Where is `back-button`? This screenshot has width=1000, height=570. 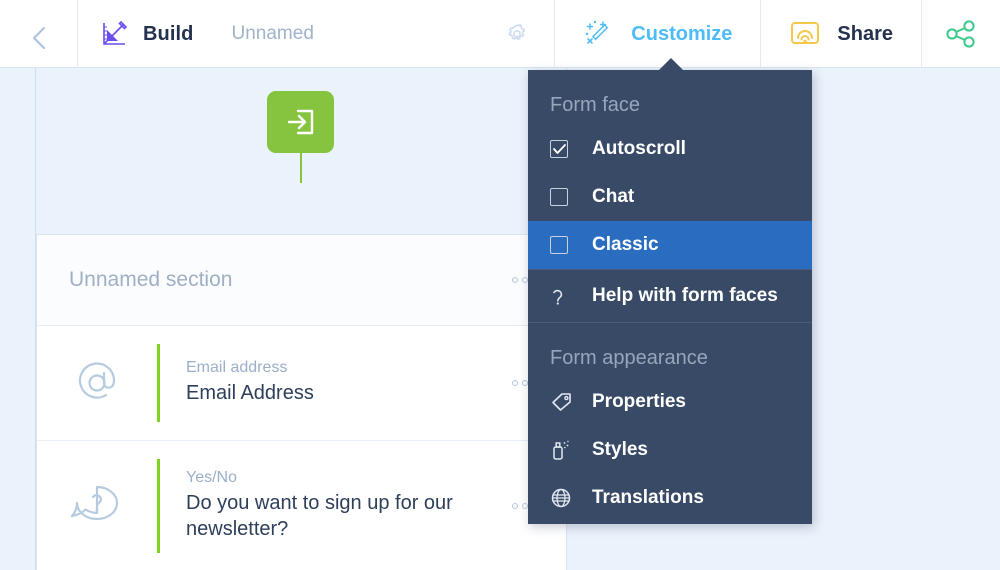
back-button is located at coordinates (39, 34).